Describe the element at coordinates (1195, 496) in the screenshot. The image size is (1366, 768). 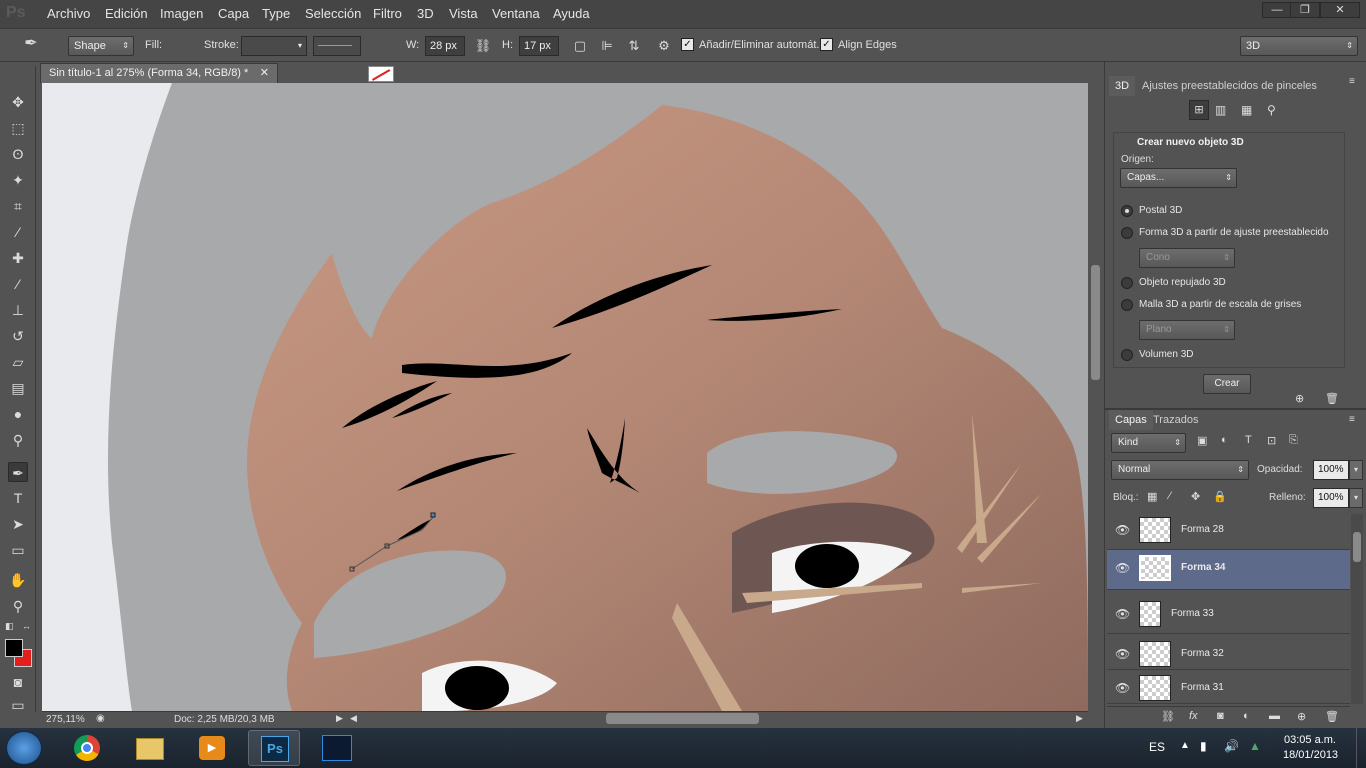
I see `lock-position-icon: ✥` at that location.